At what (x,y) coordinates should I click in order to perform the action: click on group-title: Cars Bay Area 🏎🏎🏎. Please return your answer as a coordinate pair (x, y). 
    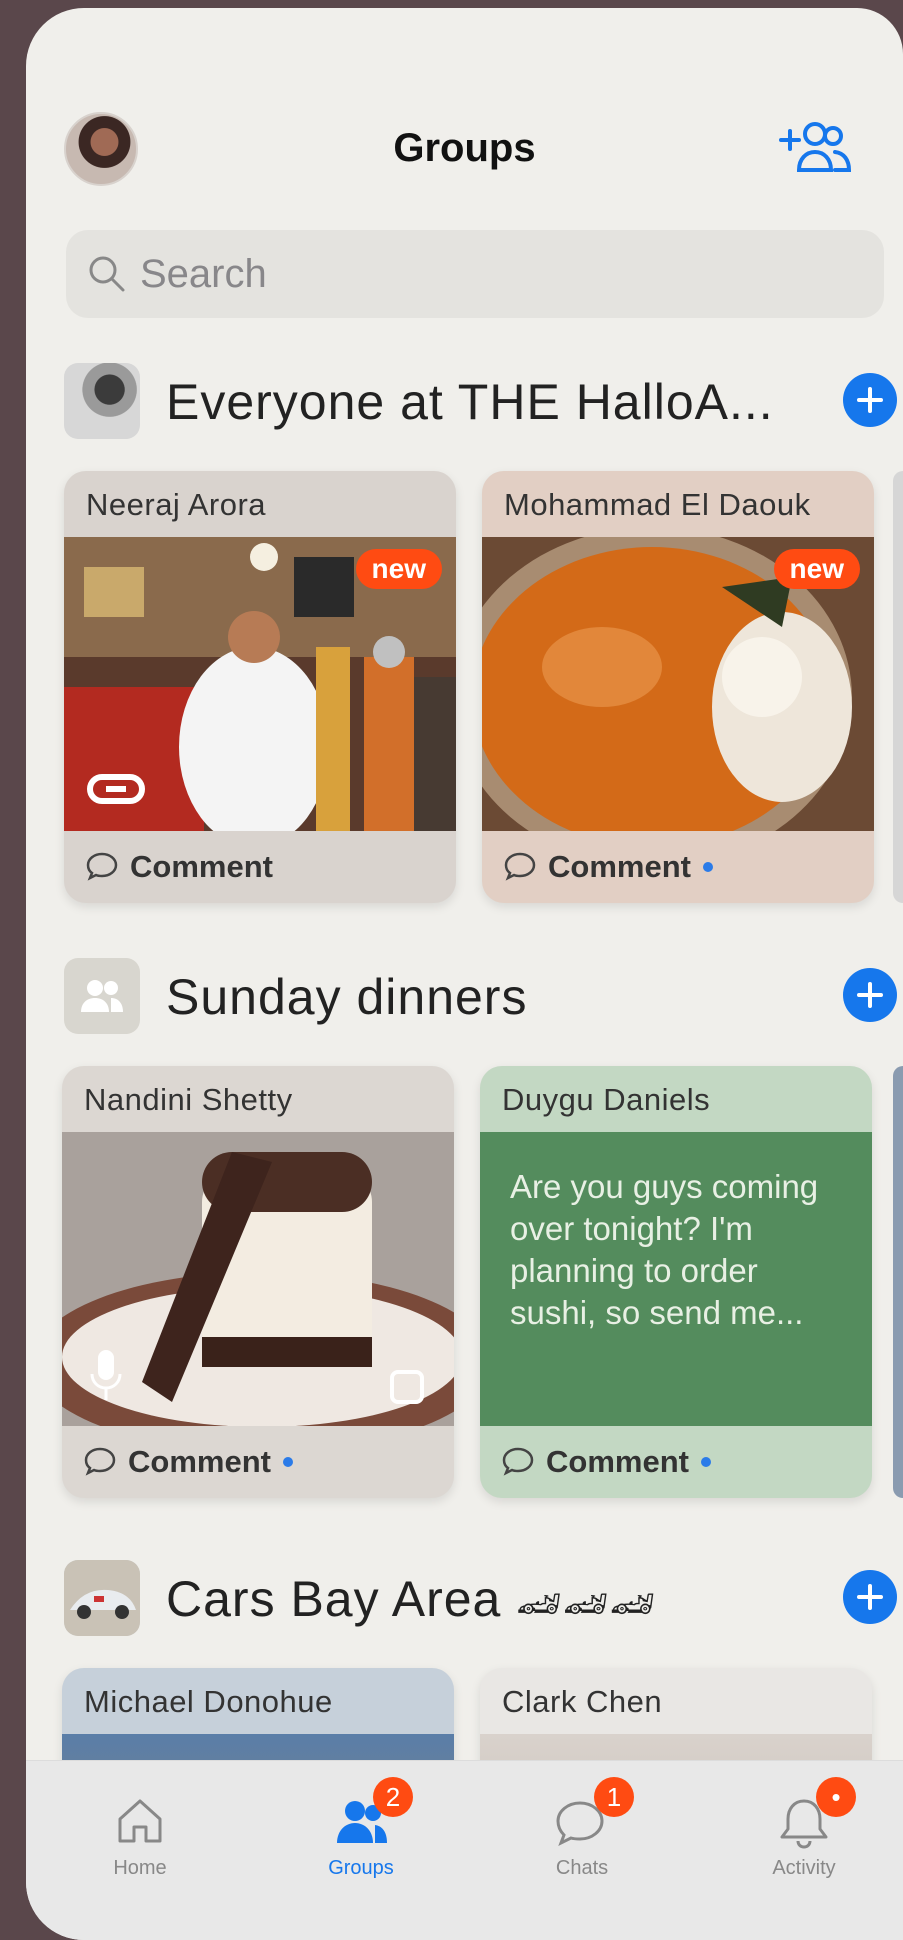
    Looking at the image, I should click on (411, 1599).